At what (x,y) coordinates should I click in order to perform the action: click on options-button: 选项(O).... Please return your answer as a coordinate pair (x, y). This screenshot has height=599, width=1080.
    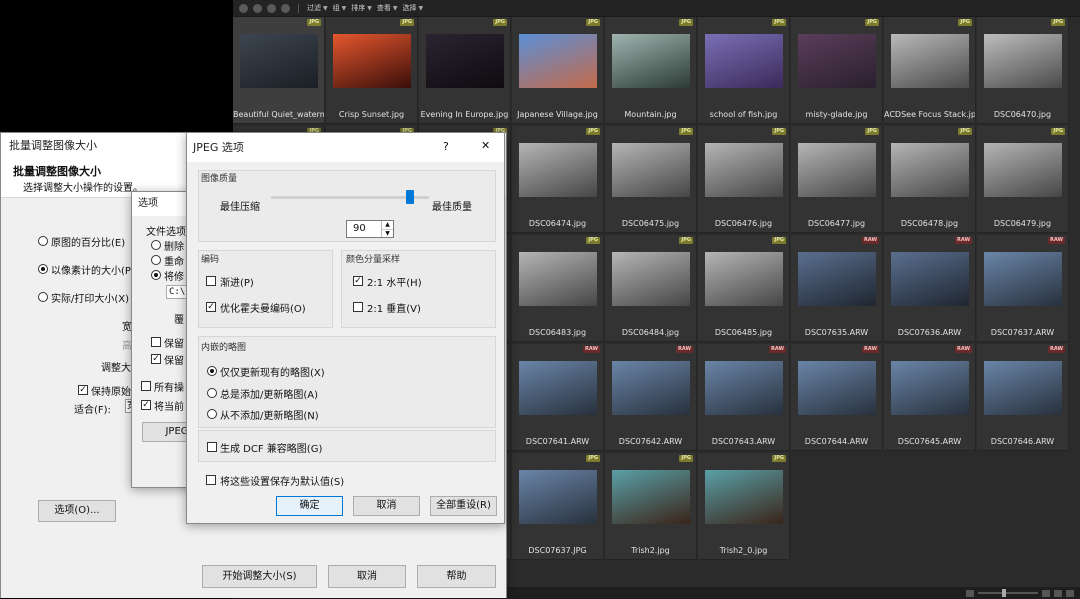
    Looking at the image, I should click on (77, 511).